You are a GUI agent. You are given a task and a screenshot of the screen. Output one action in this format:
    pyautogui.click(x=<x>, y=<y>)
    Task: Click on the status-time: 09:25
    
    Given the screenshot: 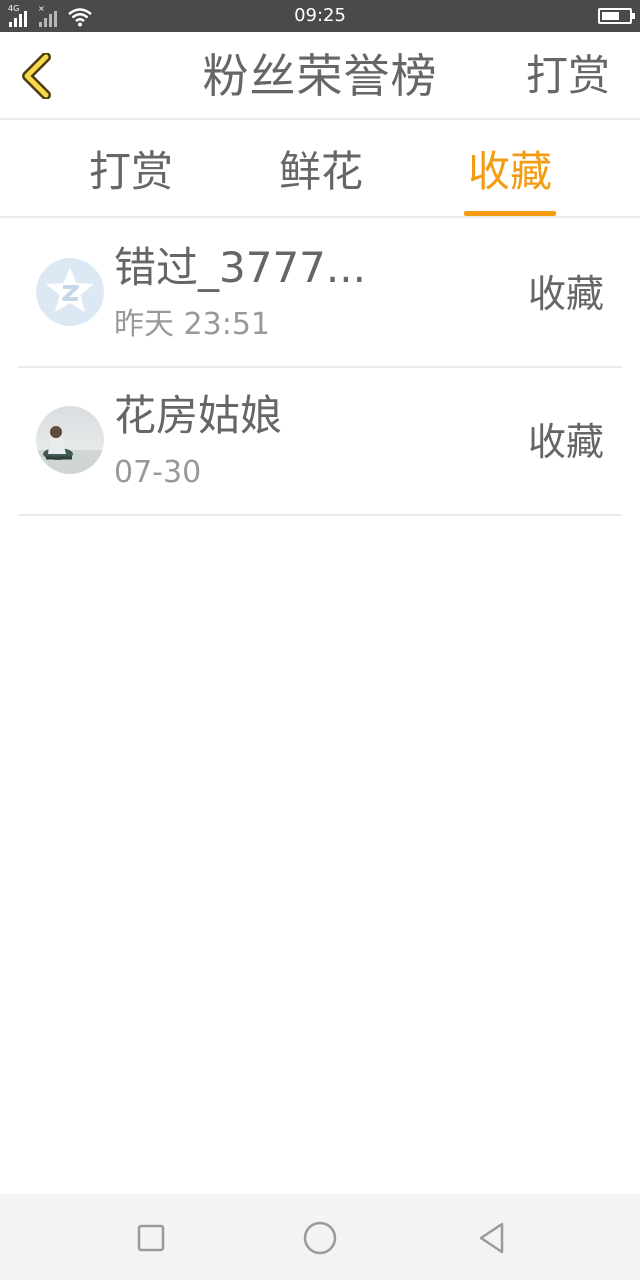 What is the action you would take?
    pyautogui.click(x=320, y=15)
    